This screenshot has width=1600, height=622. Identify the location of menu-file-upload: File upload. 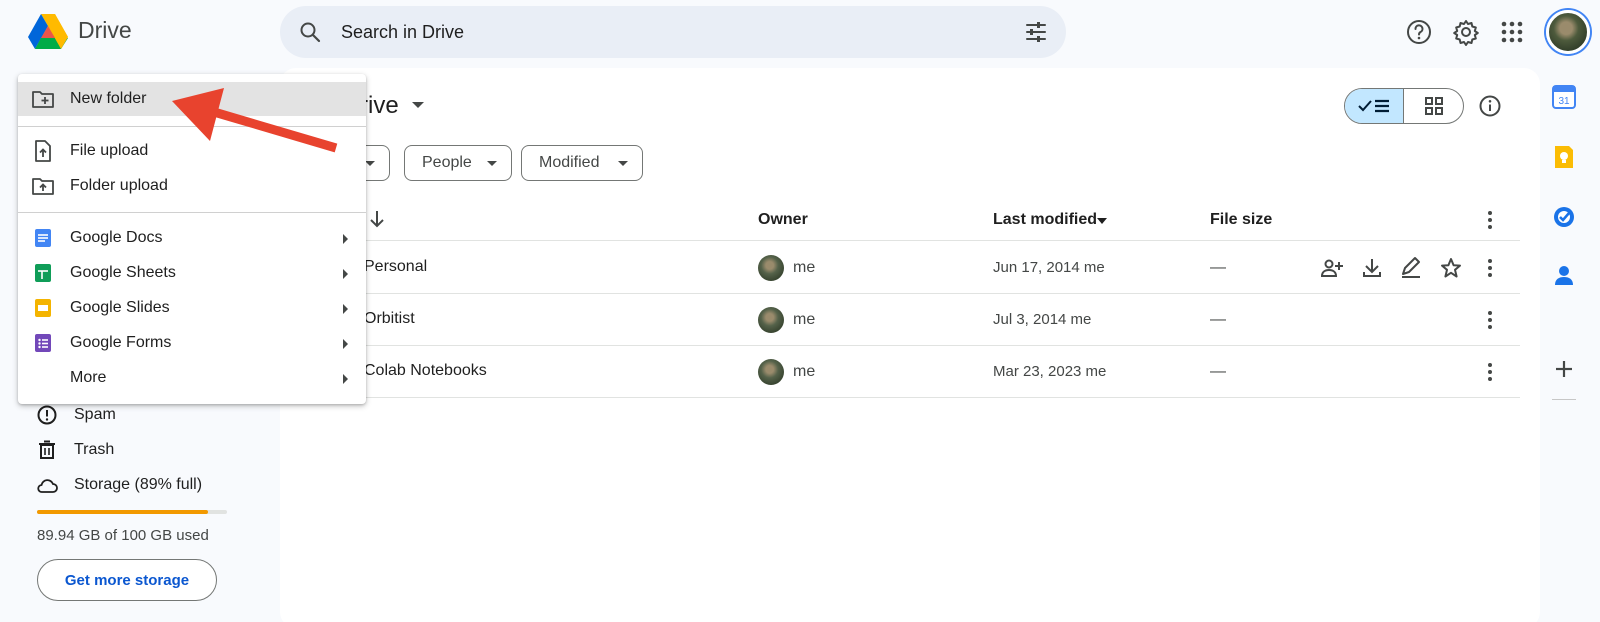
(192, 151).